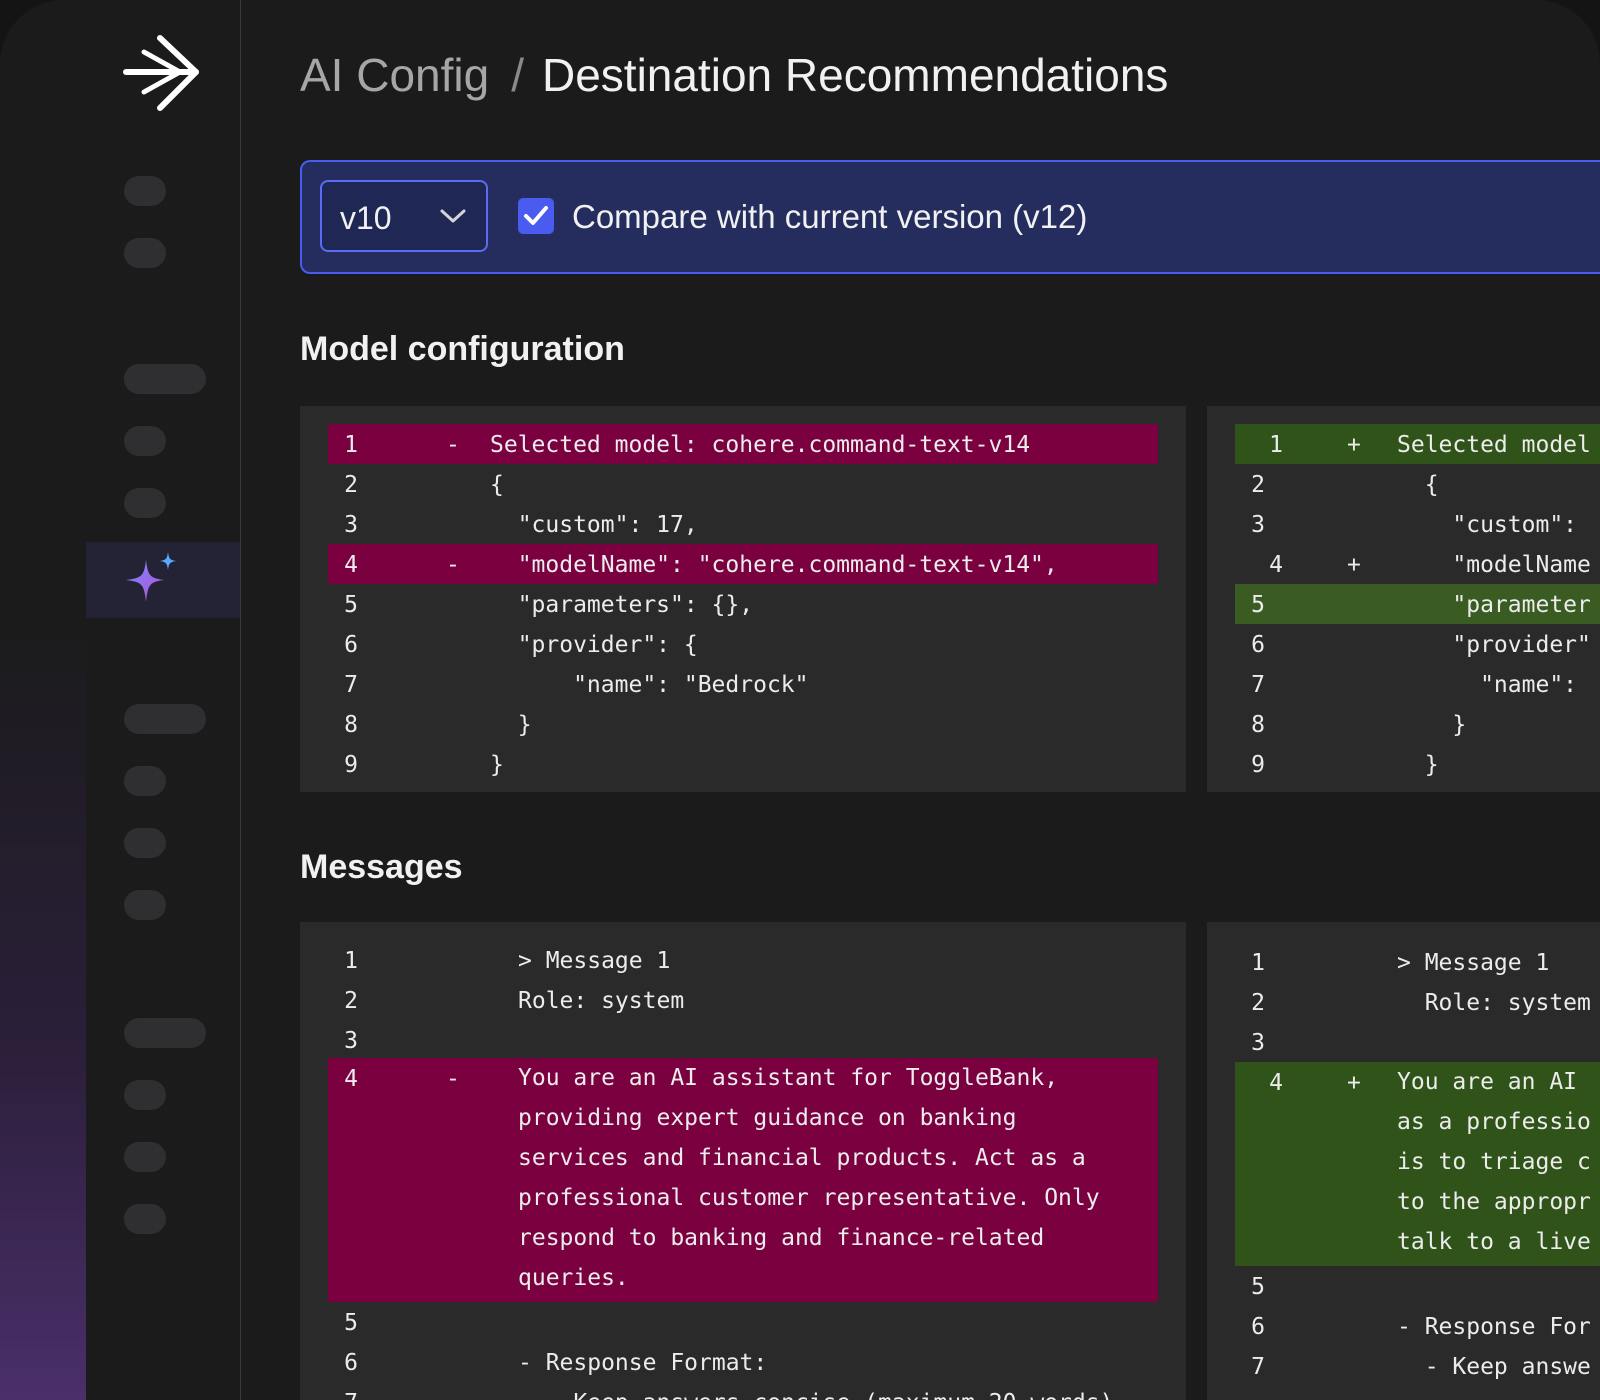  What do you see at coordinates (1345, 485) in the screenshot?
I see `code-line: 2 {` at bounding box center [1345, 485].